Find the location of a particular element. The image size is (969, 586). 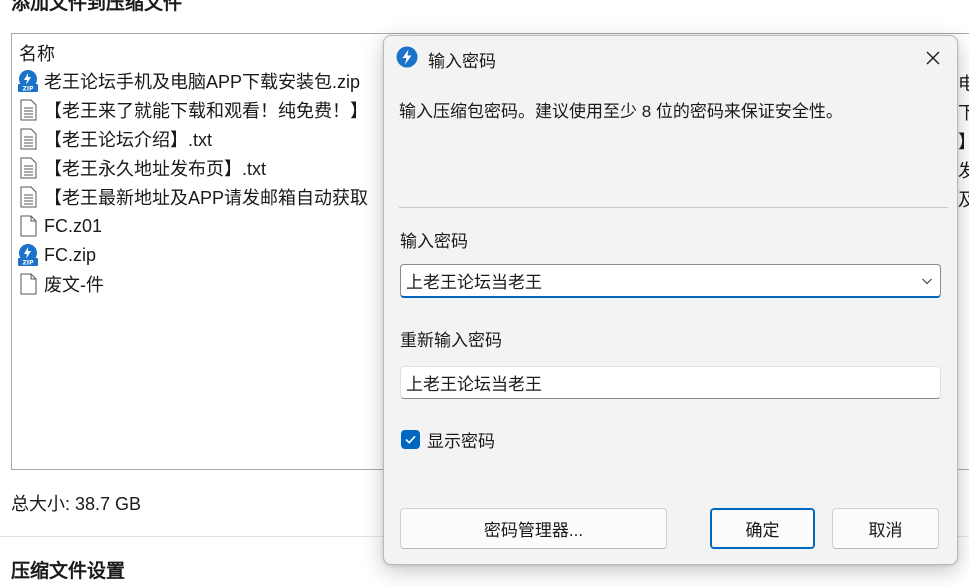

close-button is located at coordinates (933, 58).